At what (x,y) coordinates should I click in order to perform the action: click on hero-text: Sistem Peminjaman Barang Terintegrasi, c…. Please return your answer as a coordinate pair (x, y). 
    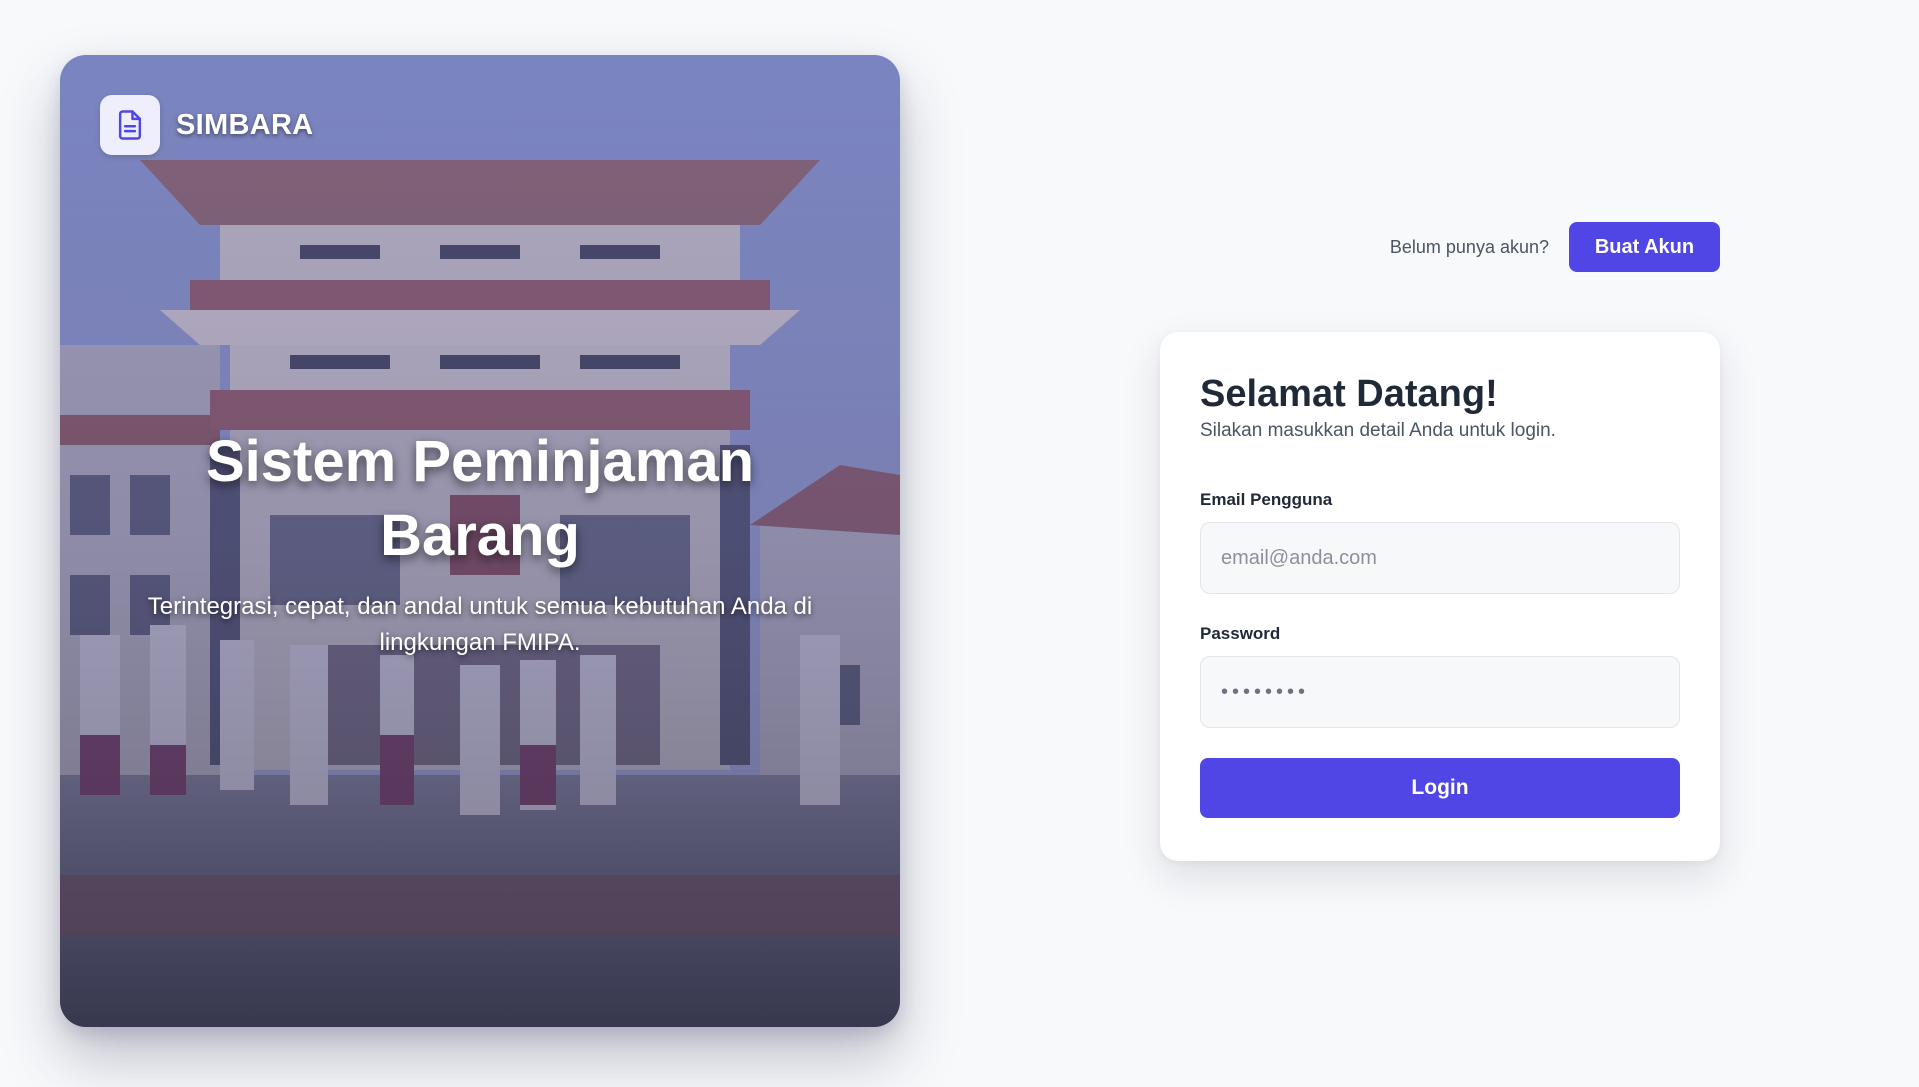
    Looking at the image, I should click on (480, 543).